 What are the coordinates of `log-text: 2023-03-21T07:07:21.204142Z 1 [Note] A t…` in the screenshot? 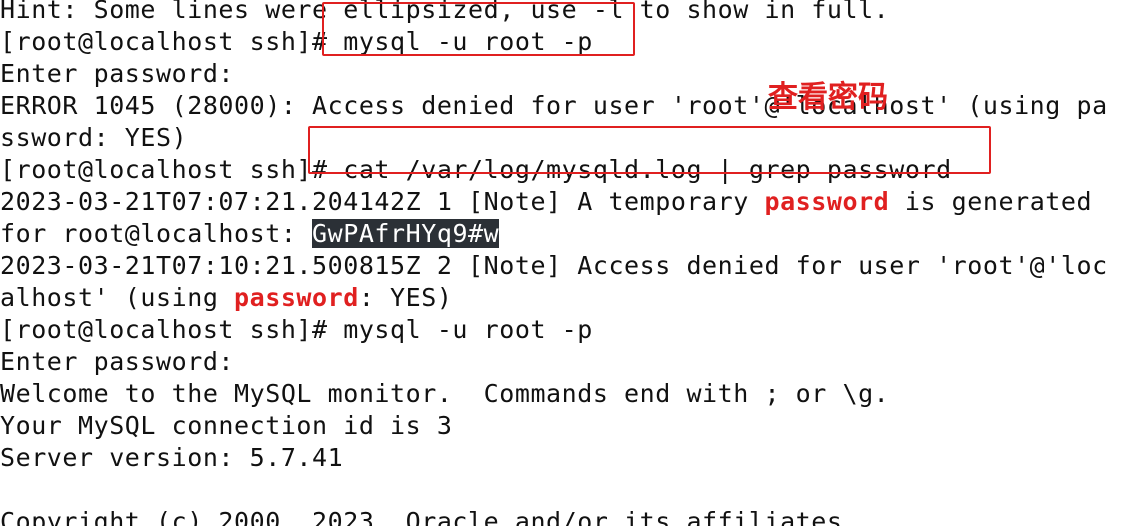 It's located at (382, 201).